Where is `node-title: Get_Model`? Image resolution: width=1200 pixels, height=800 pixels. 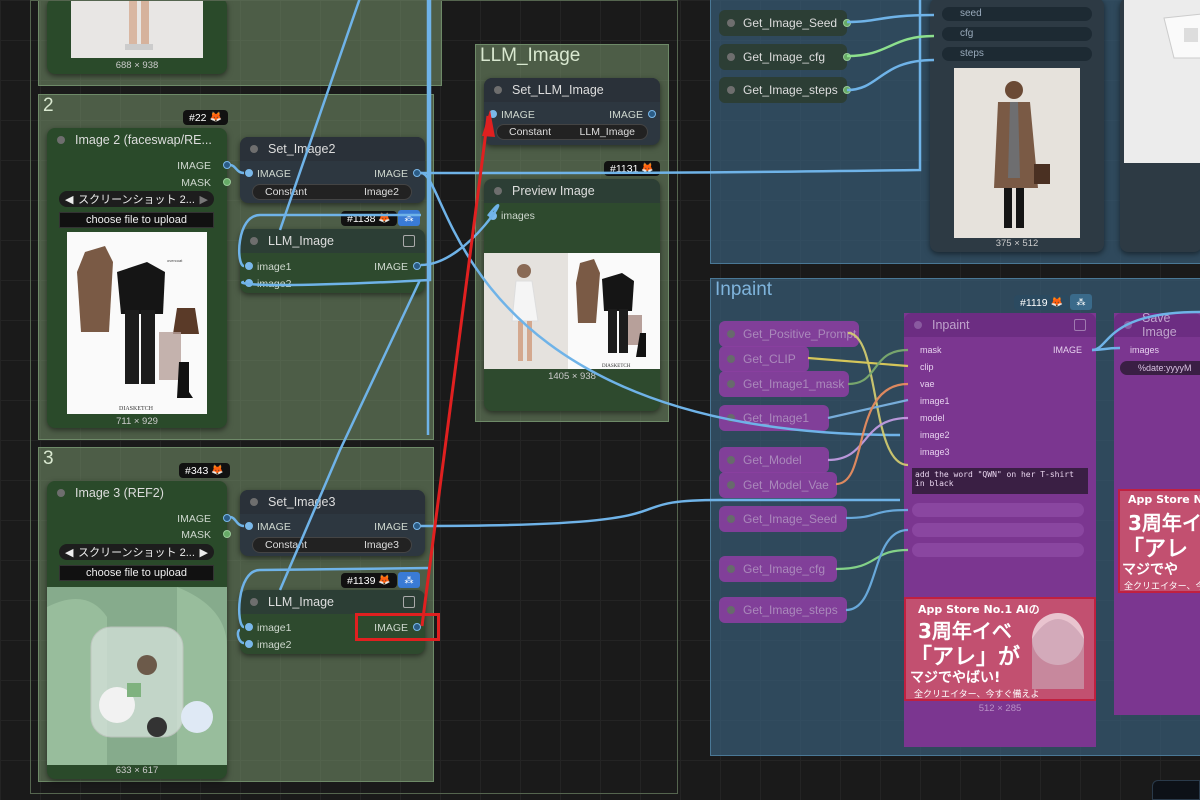 node-title: Get_Model is located at coordinates (772, 460).